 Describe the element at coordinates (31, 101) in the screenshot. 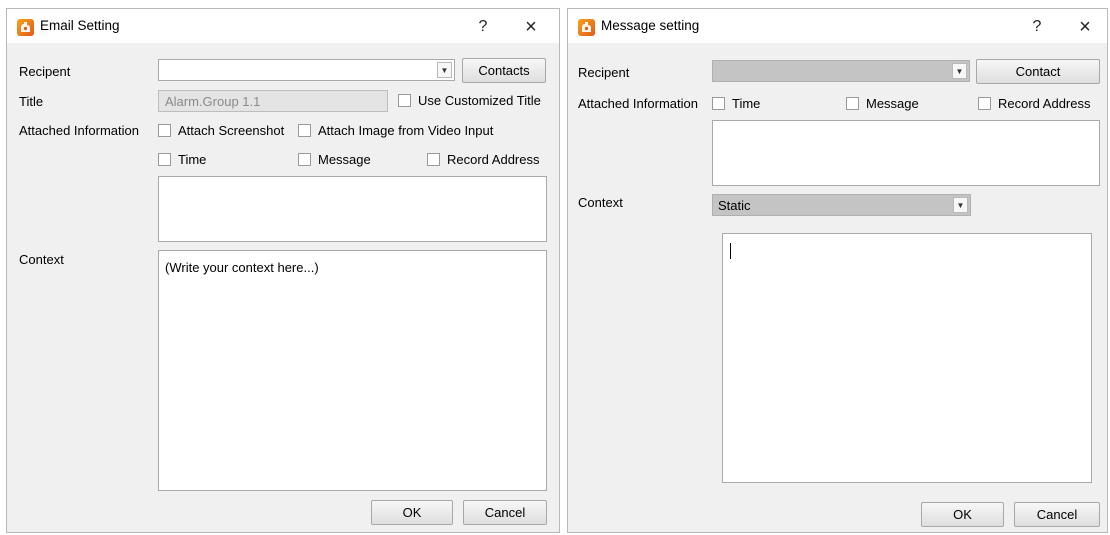

I see `title-label: Title` at that location.